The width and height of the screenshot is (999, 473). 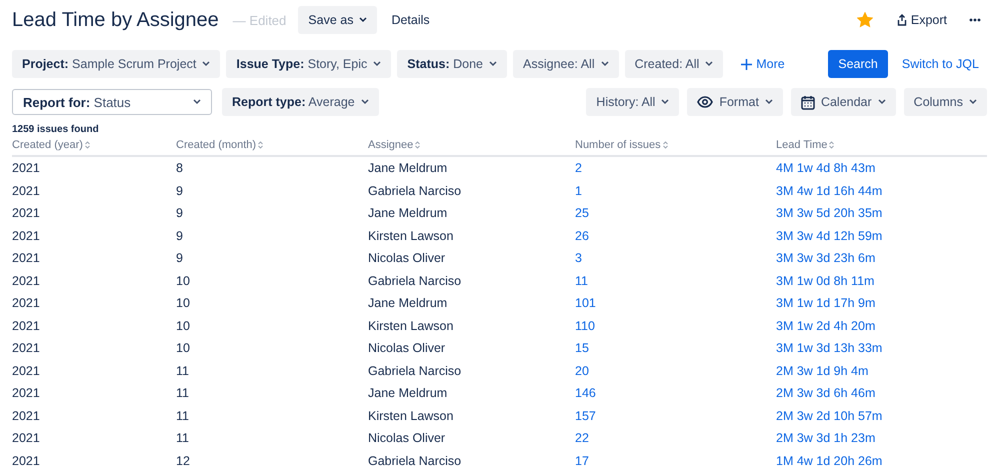 I want to click on table-link: 2M 3w 3d 1h 23m, so click(x=826, y=438).